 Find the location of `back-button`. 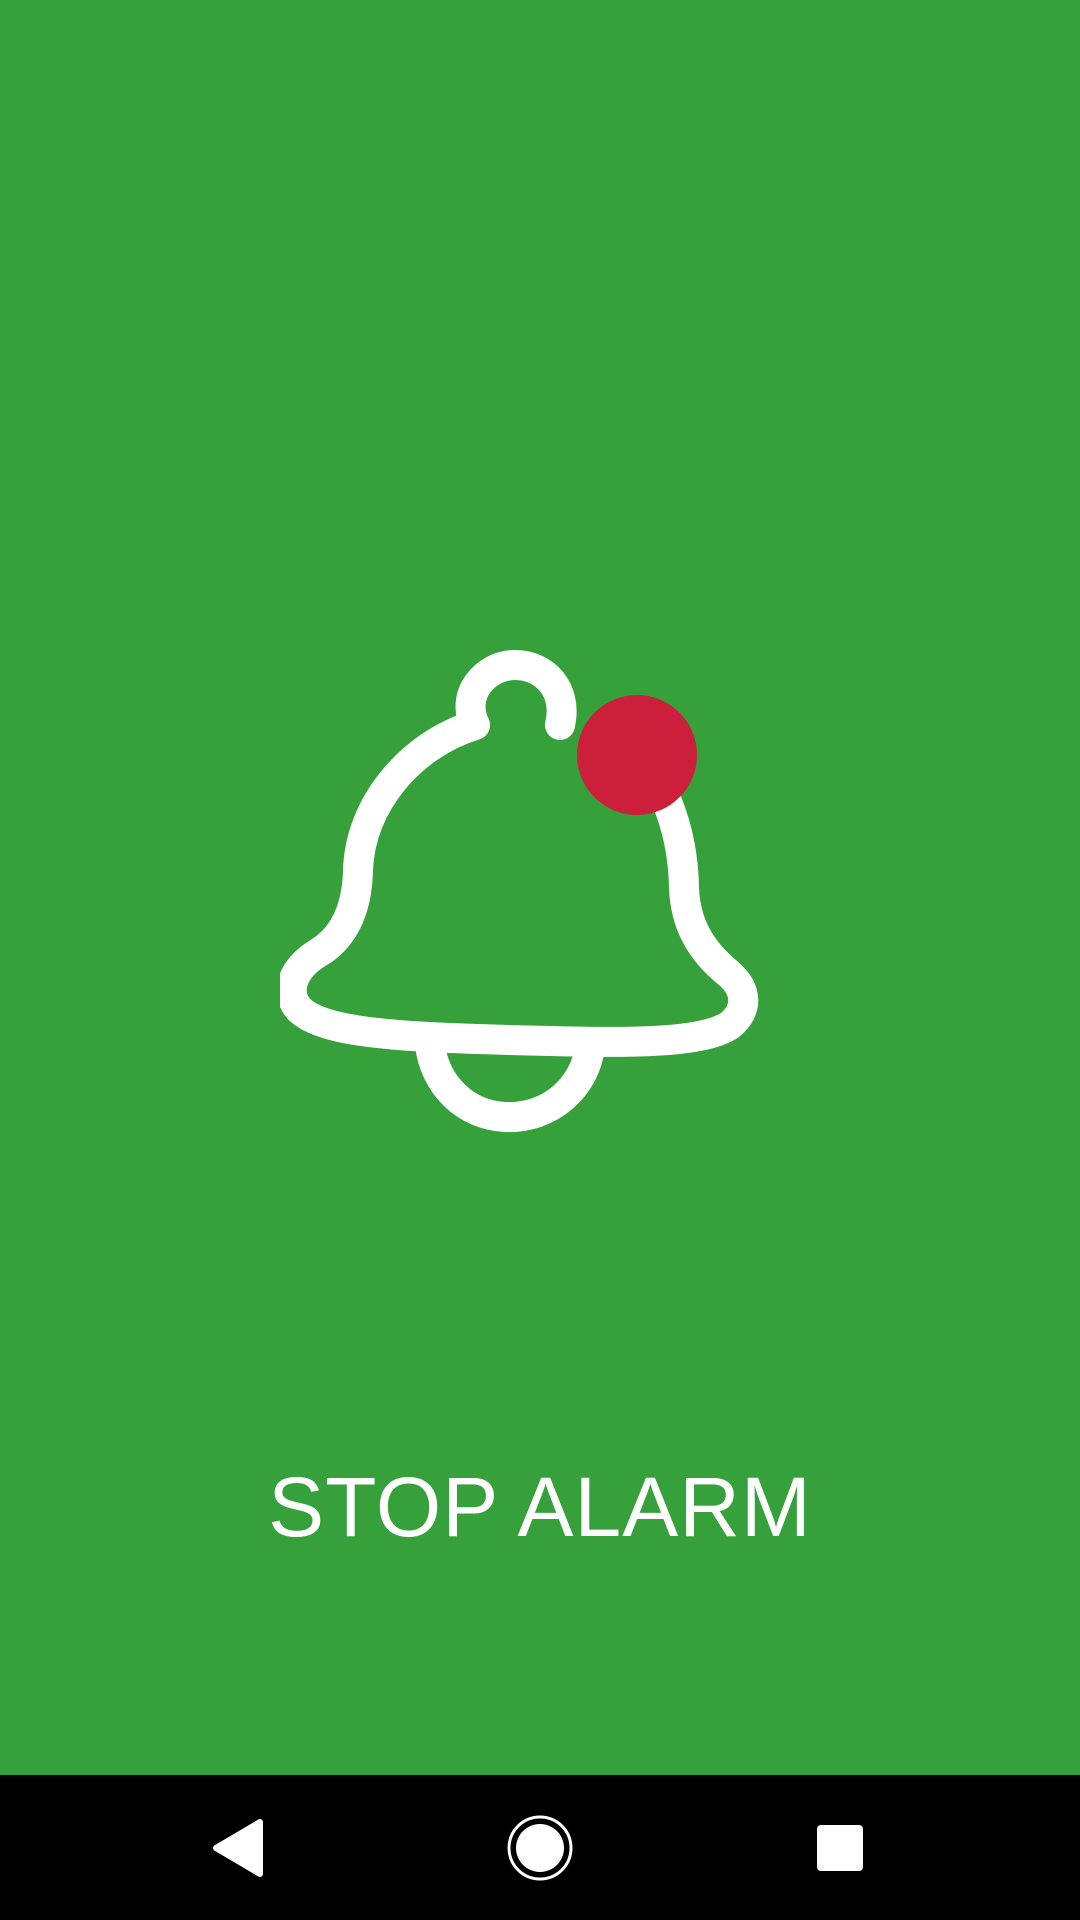

back-button is located at coordinates (240, 1847).